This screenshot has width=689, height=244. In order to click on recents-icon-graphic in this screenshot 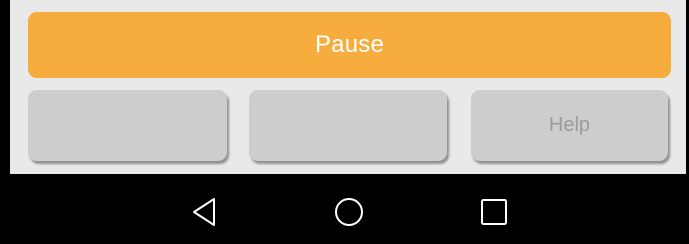, I will do `click(494, 212)`.